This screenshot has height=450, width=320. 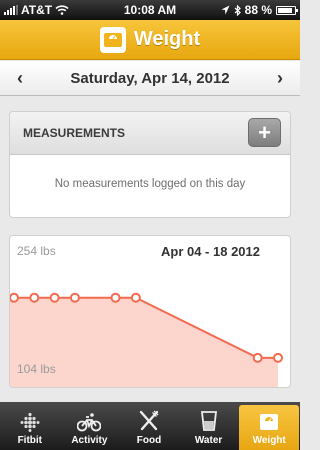 I want to click on tab-activity: Activity, so click(x=90, y=426).